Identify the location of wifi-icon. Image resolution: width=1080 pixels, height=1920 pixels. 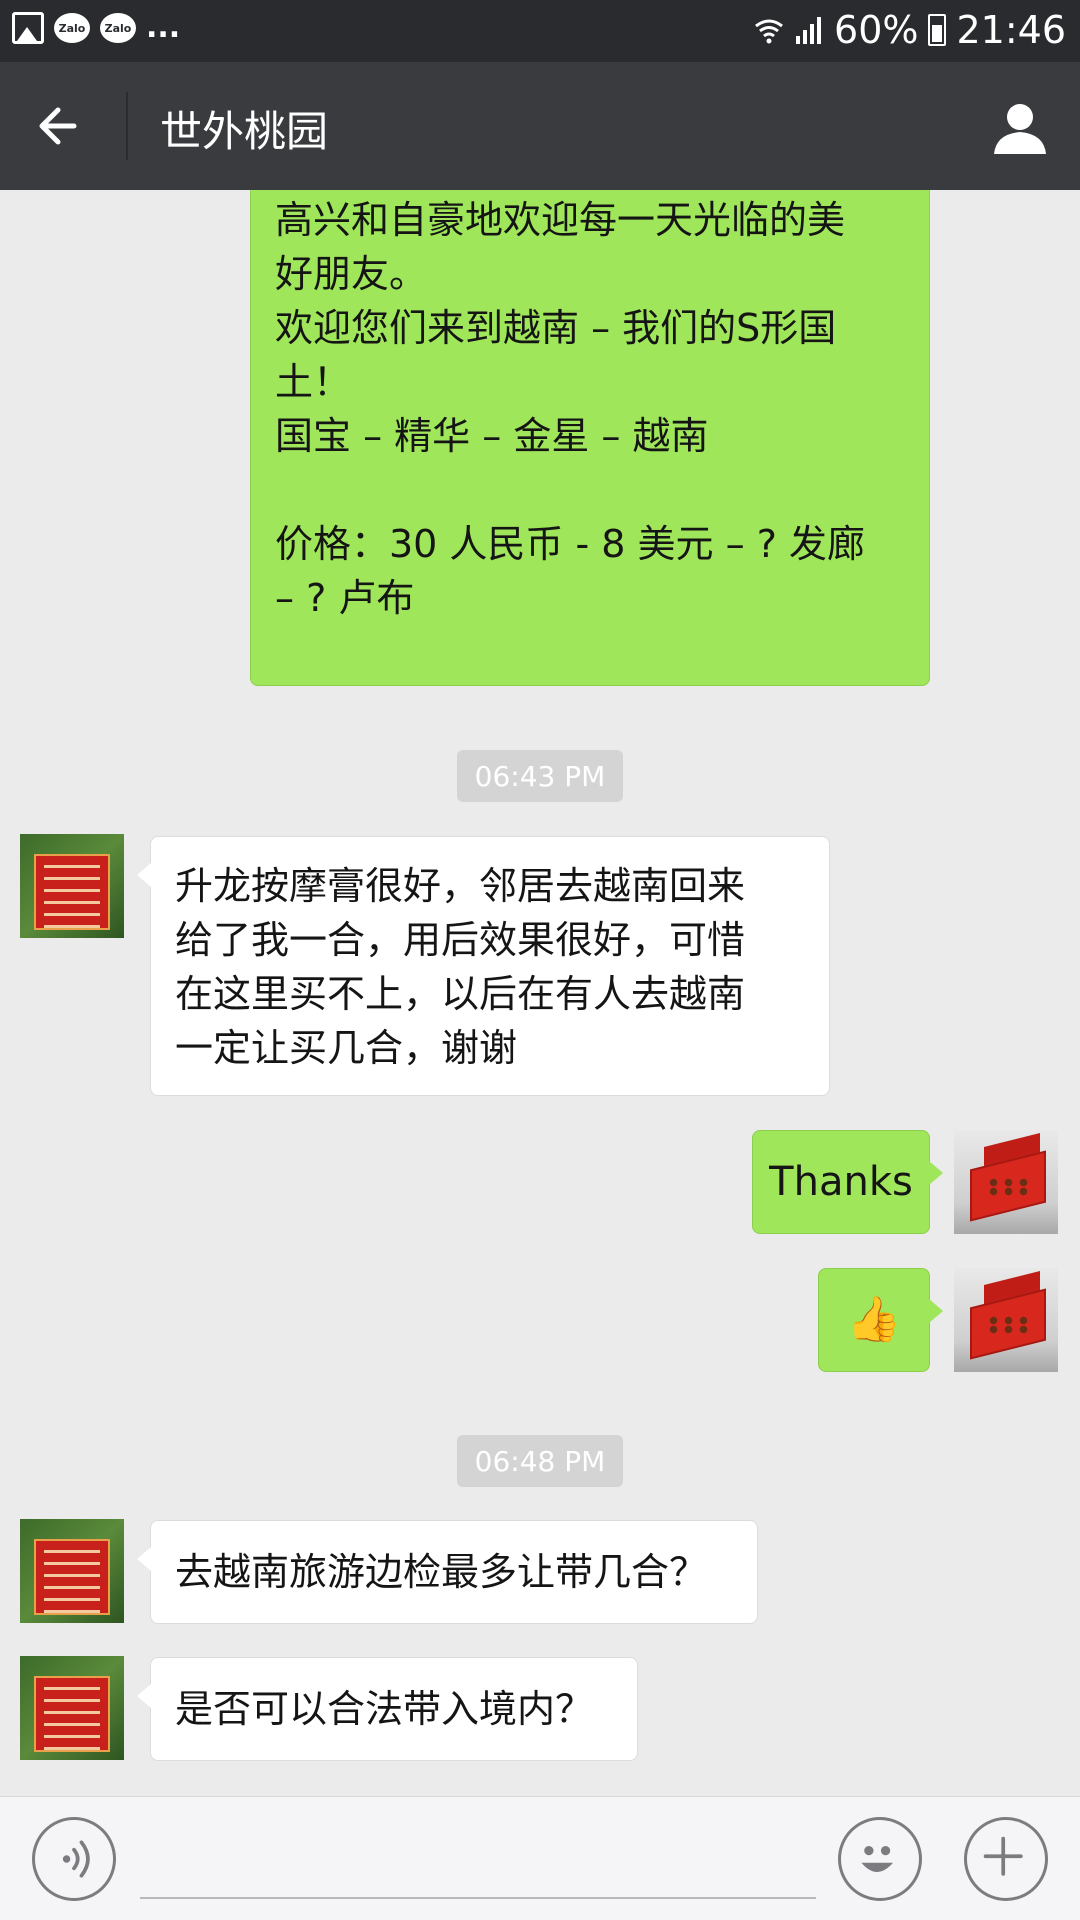
(769, 31).